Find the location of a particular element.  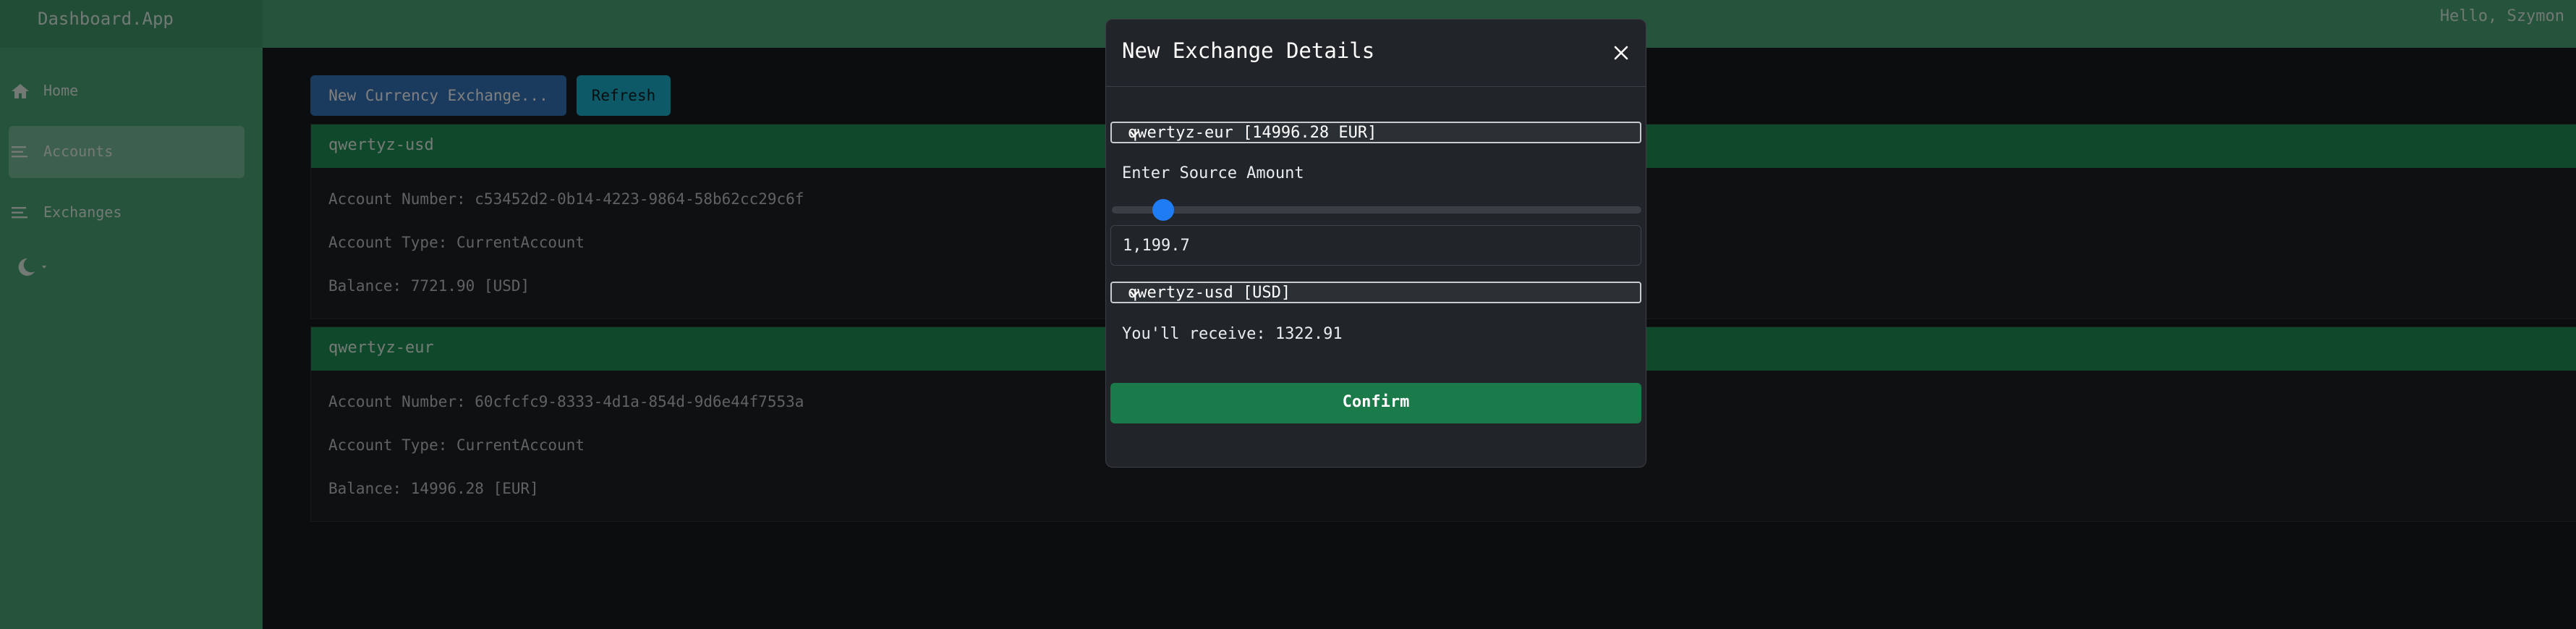

close-icon is located at coordinates (1621, 53).